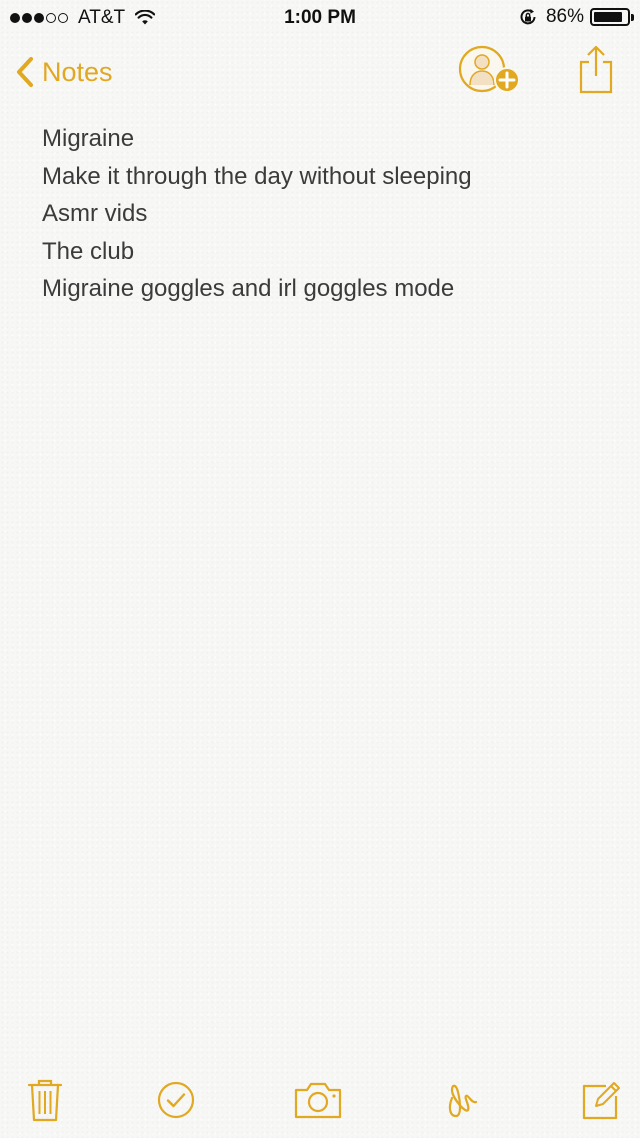 This screenshot has height=1138, width=640. What do you see at coordinates (95, 213) in the screenshot?
I see `note-line: Asmr vids` at bounding box center [95, 213].